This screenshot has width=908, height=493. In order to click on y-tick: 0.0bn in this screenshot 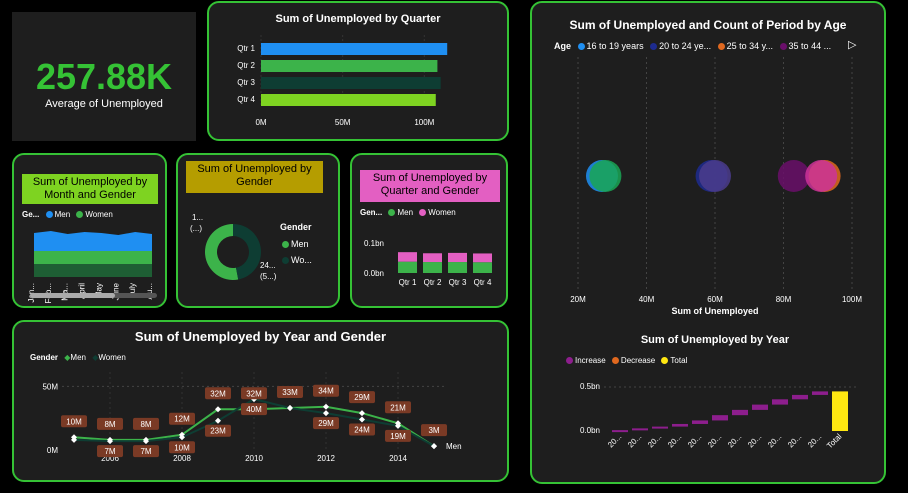, I will do `click(590, 430)`.